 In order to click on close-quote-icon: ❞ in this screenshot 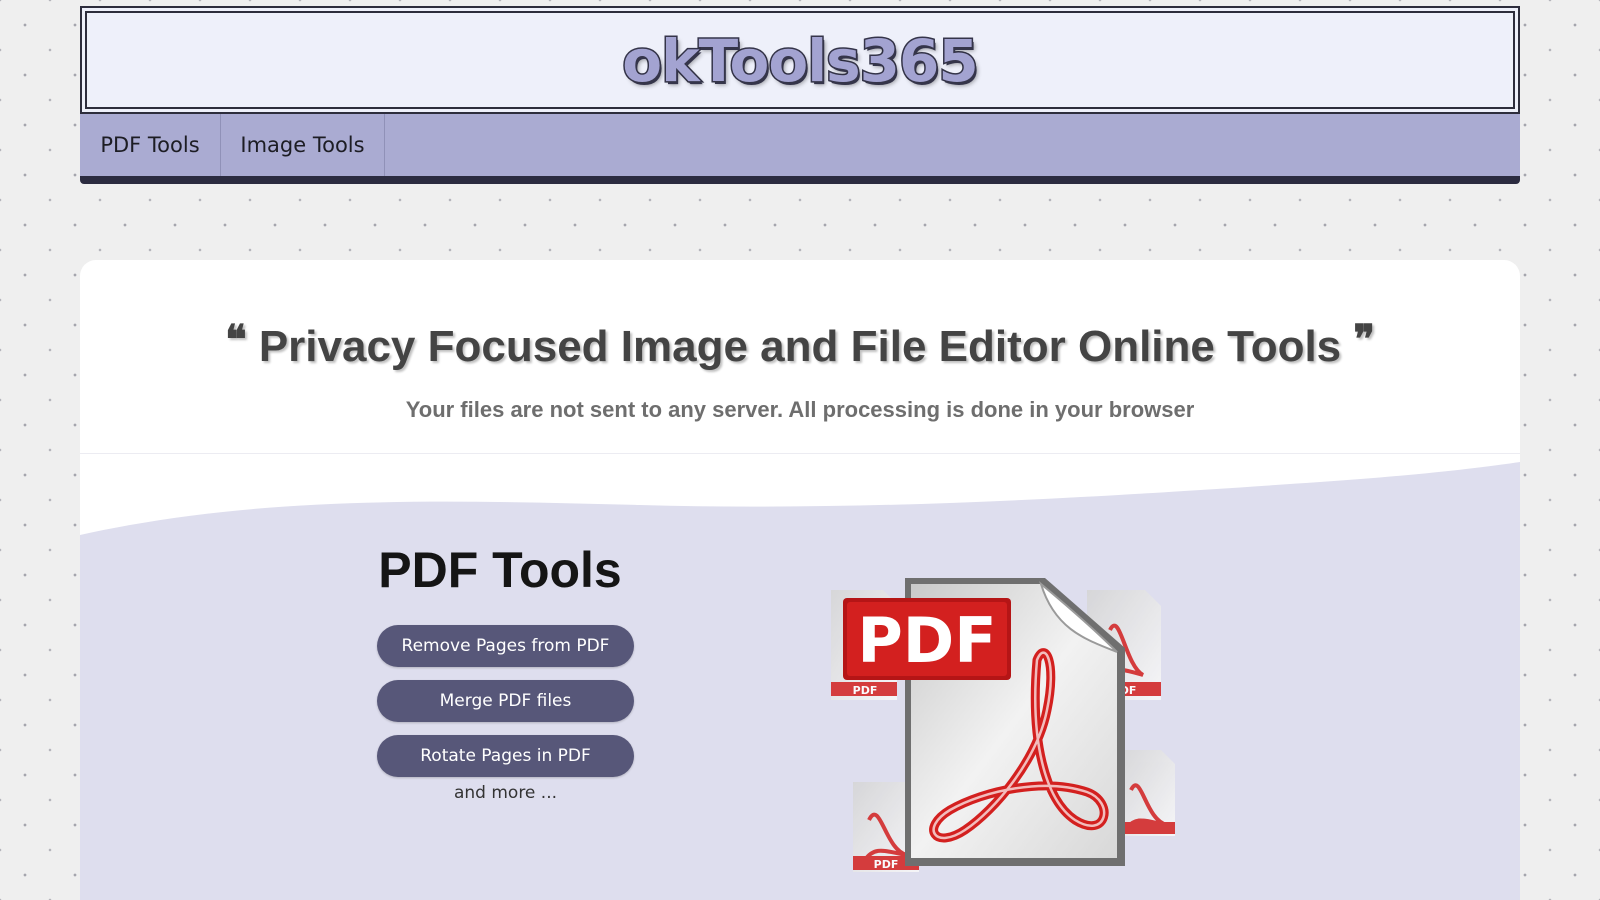, I will do `click(1364, 339)`.